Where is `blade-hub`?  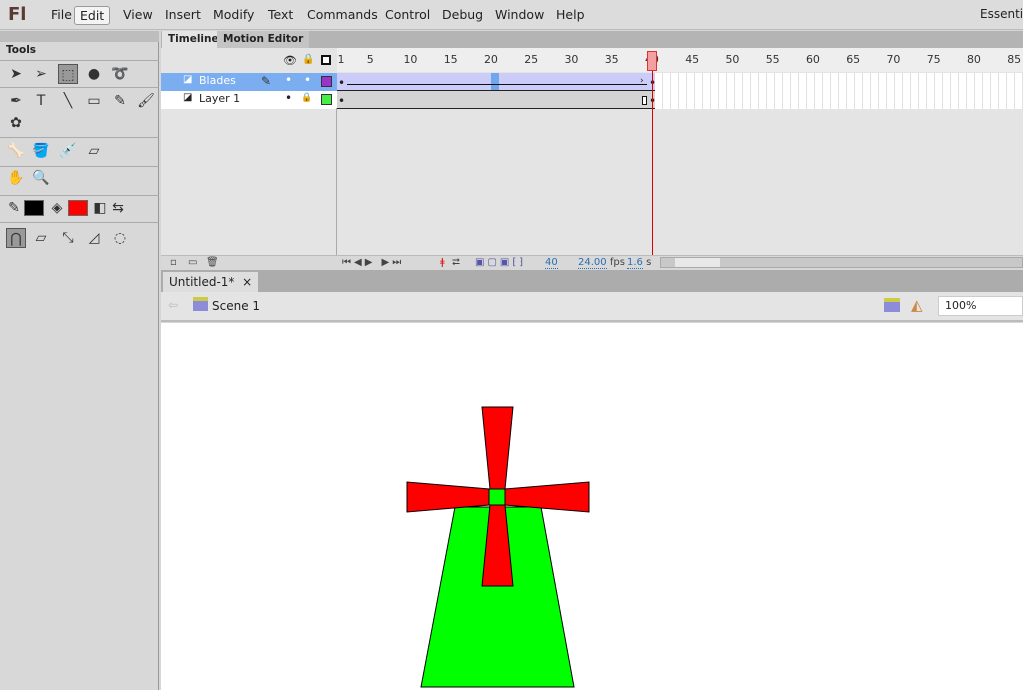
blade-hub is located at coordinates (497, 497).